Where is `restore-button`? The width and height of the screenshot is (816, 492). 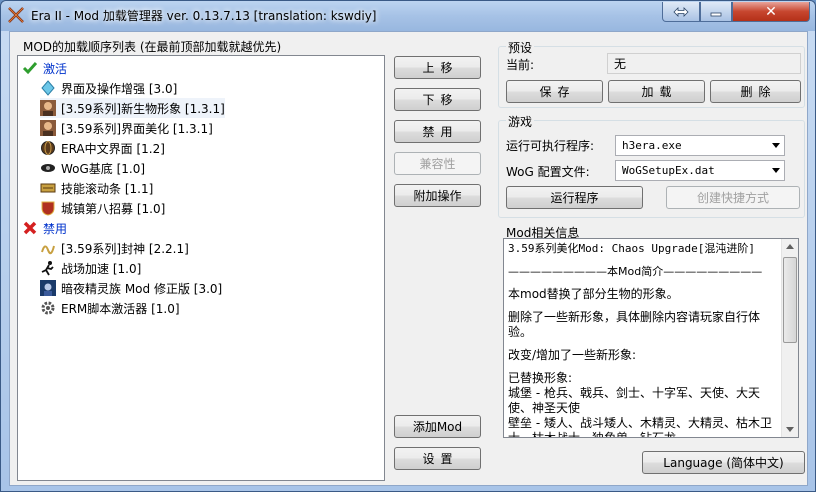 restore-button is located at coordinates (681, 12).